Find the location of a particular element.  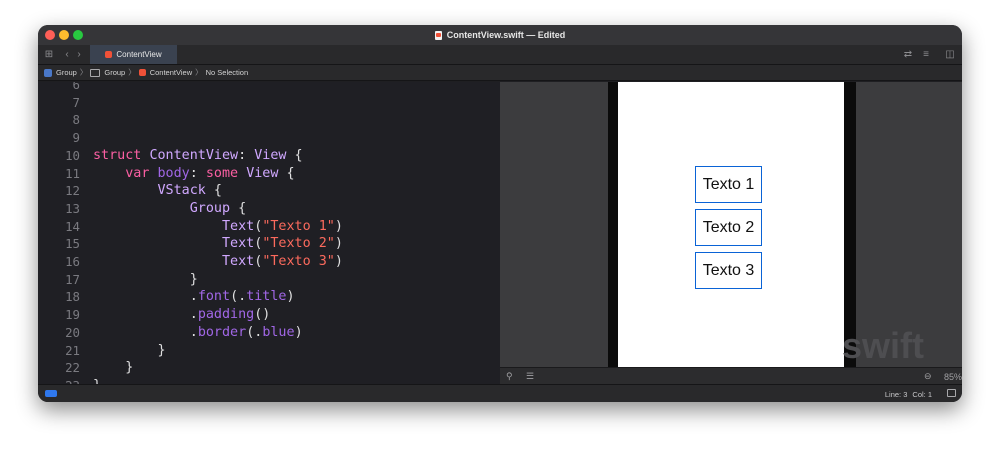

code-text: Text("Texto 3") is located at coordinates (218, 262).